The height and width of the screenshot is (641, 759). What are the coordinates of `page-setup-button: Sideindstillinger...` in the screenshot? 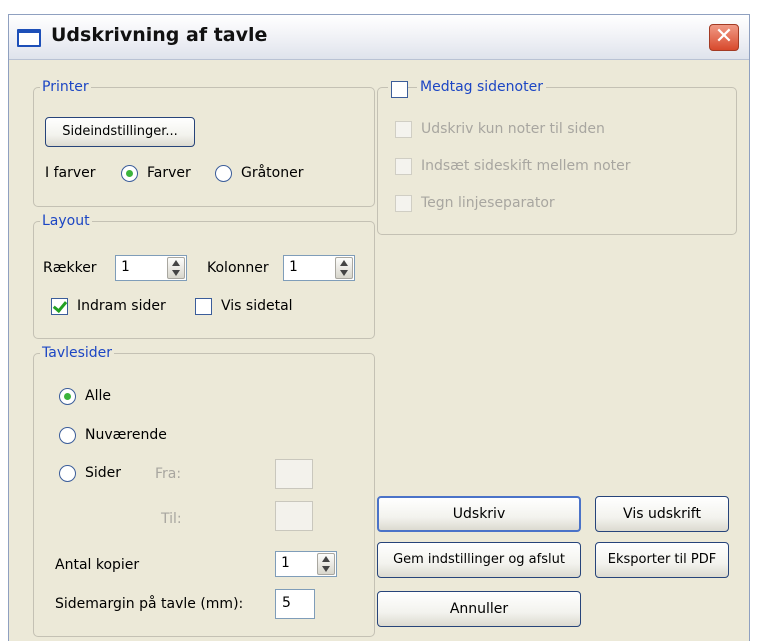 It's located at (120, 132).